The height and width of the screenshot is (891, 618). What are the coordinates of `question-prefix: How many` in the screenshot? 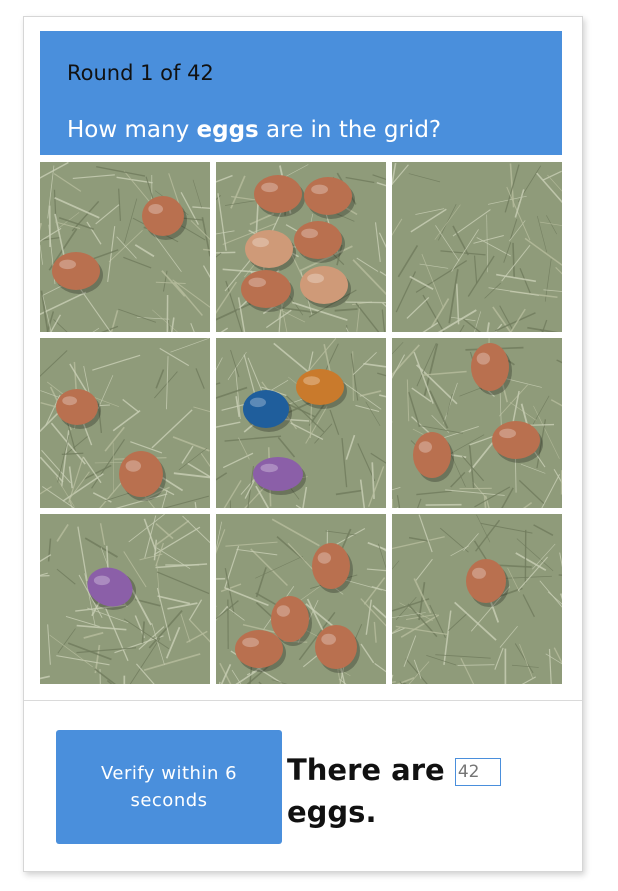 It's located at (132, 130).